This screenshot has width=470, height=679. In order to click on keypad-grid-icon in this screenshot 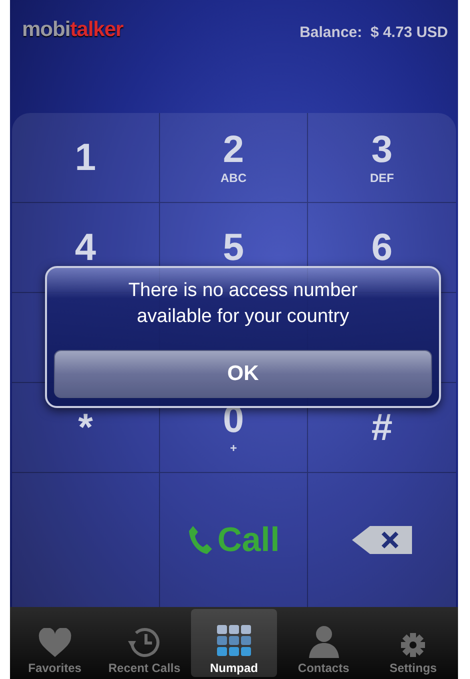, I will do `click(234, 641)`.